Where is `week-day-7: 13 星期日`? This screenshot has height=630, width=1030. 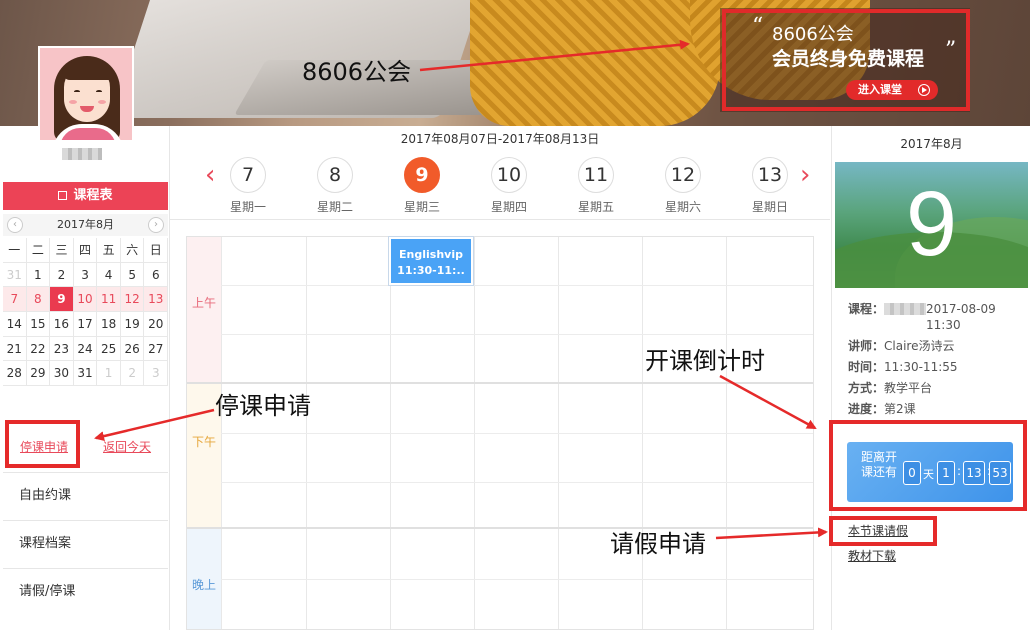
week-day-7: 13 星期日 is located at coordinates (770, 186).